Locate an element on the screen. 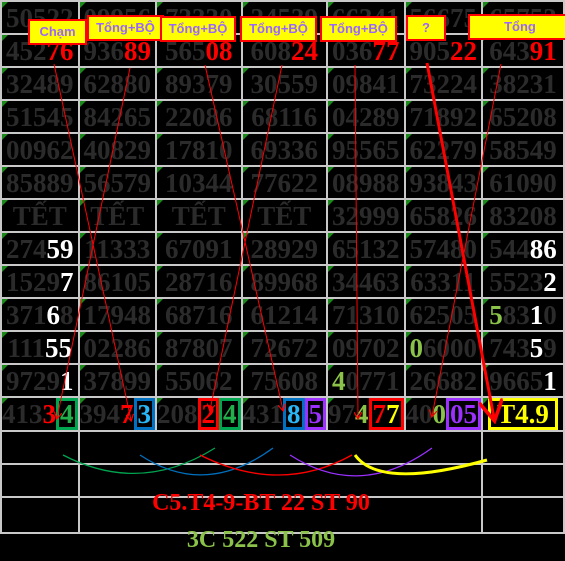 The height and width of the screenshot is (561, 565). grid-cell: 400 05 is located at coordinates (443, 414).